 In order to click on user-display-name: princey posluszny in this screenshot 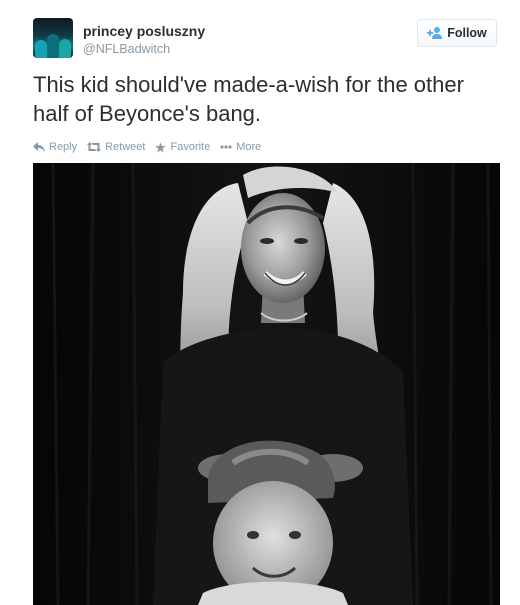, I will do `click(144, 31)`.